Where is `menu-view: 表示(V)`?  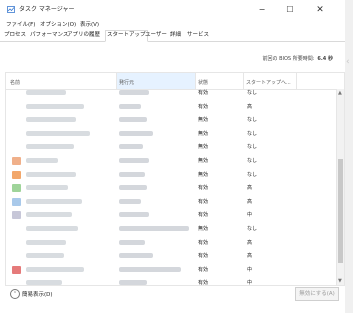
menu-view: 表示(V) is located at coordinates (89, 25).